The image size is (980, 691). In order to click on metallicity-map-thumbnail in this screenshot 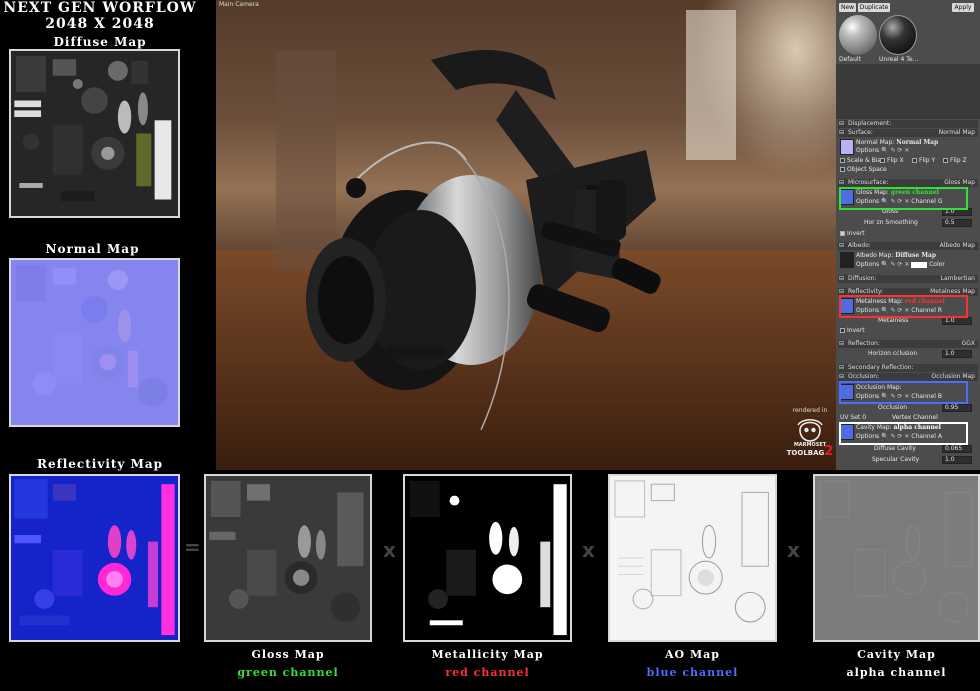, I will do `click(487, 558)`.